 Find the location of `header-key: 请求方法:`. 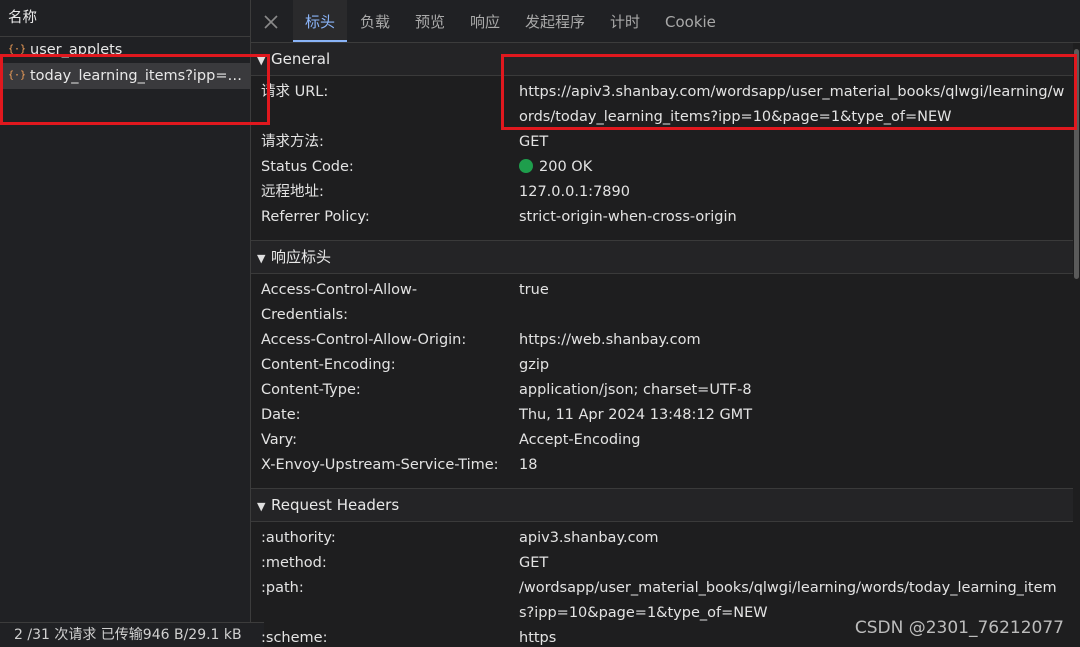

header-key: 请求方法: is located at coordinates (292, 142).